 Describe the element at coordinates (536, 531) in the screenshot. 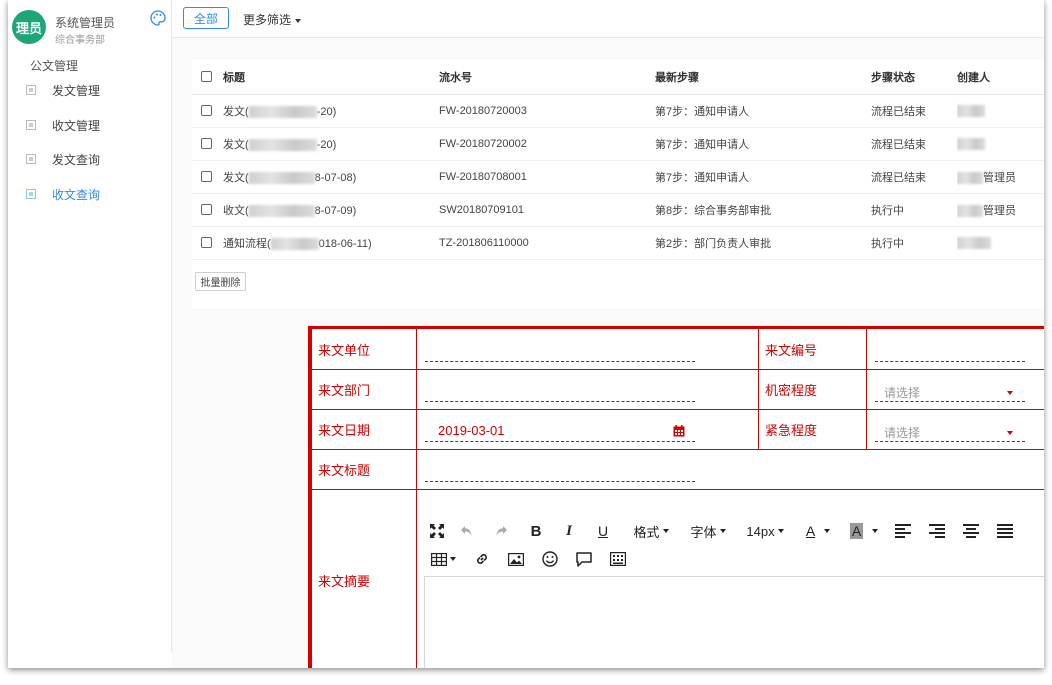

I see `bold-icon: B` at that location.